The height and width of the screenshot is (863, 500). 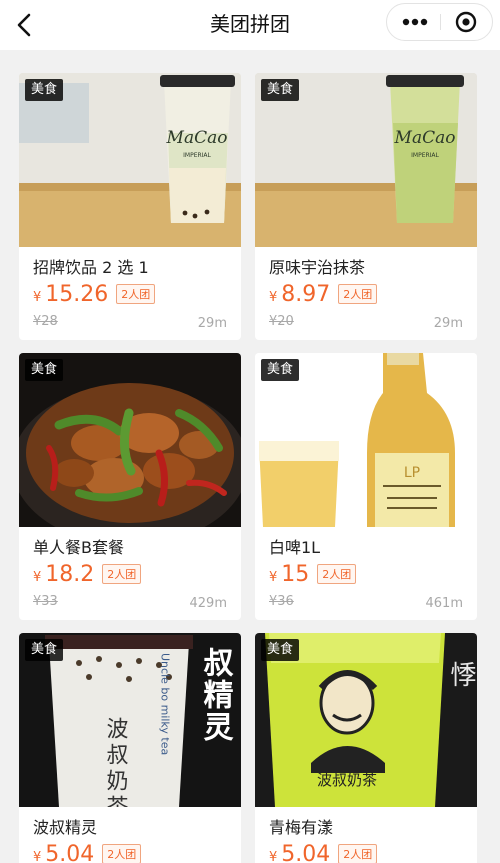 I want to click on more-button, so click(x=415, y=22).